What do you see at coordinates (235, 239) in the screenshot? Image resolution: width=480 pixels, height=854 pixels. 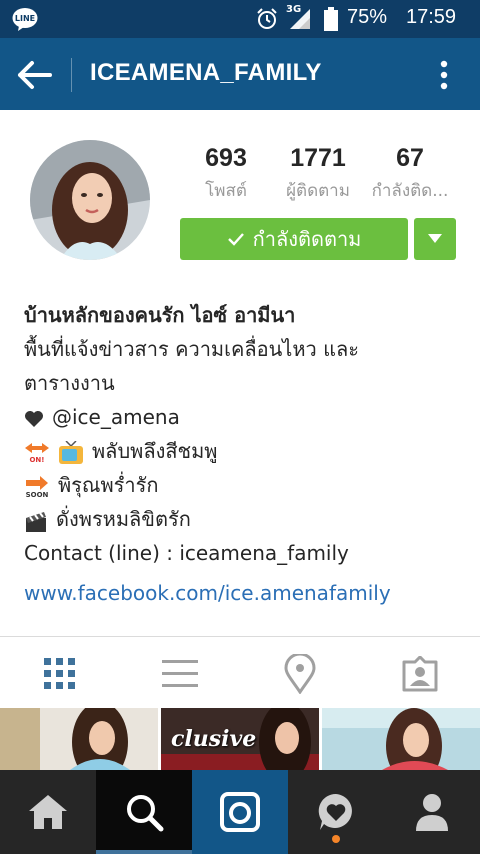 I see `checkmark-icon` at bounding box center [235, 239].